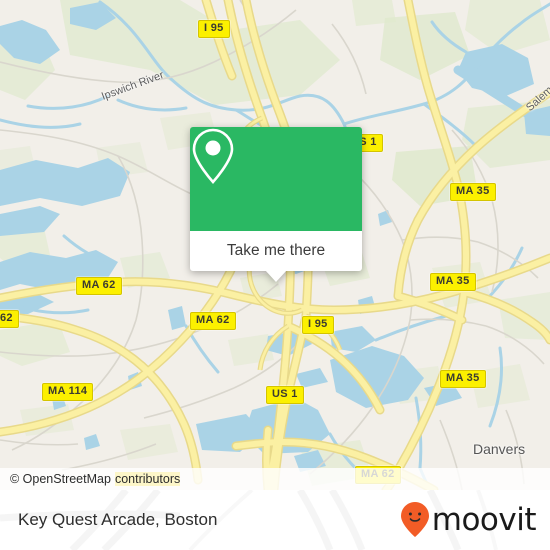 The width and height of the screenshot is (550, 550). I want to click on location-popup-card: Take me there, so click(276, 204).